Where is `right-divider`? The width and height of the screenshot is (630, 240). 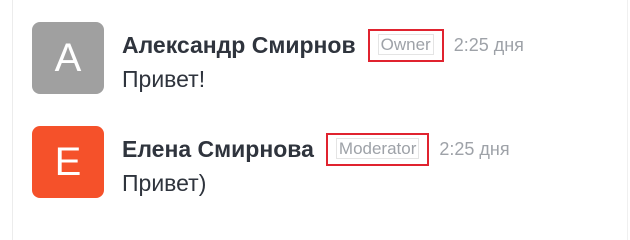 right-divider is located at coordinates (627, 120).